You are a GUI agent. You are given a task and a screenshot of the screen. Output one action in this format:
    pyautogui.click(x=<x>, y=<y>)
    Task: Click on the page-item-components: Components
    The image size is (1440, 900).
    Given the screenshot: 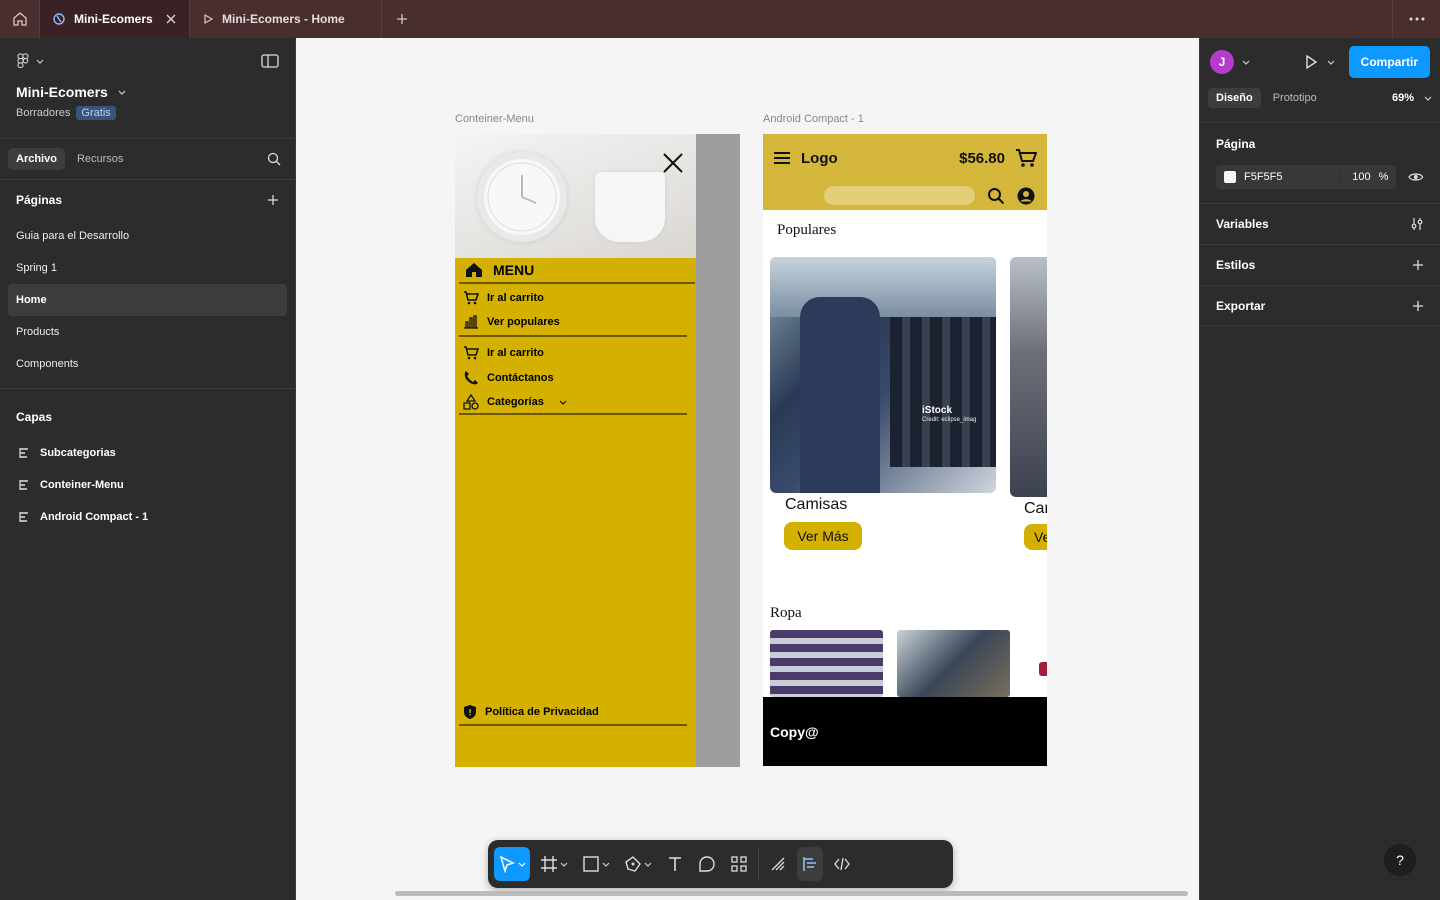 What is the action you would take?
    pyautogui.click(x=147, y=364)
    